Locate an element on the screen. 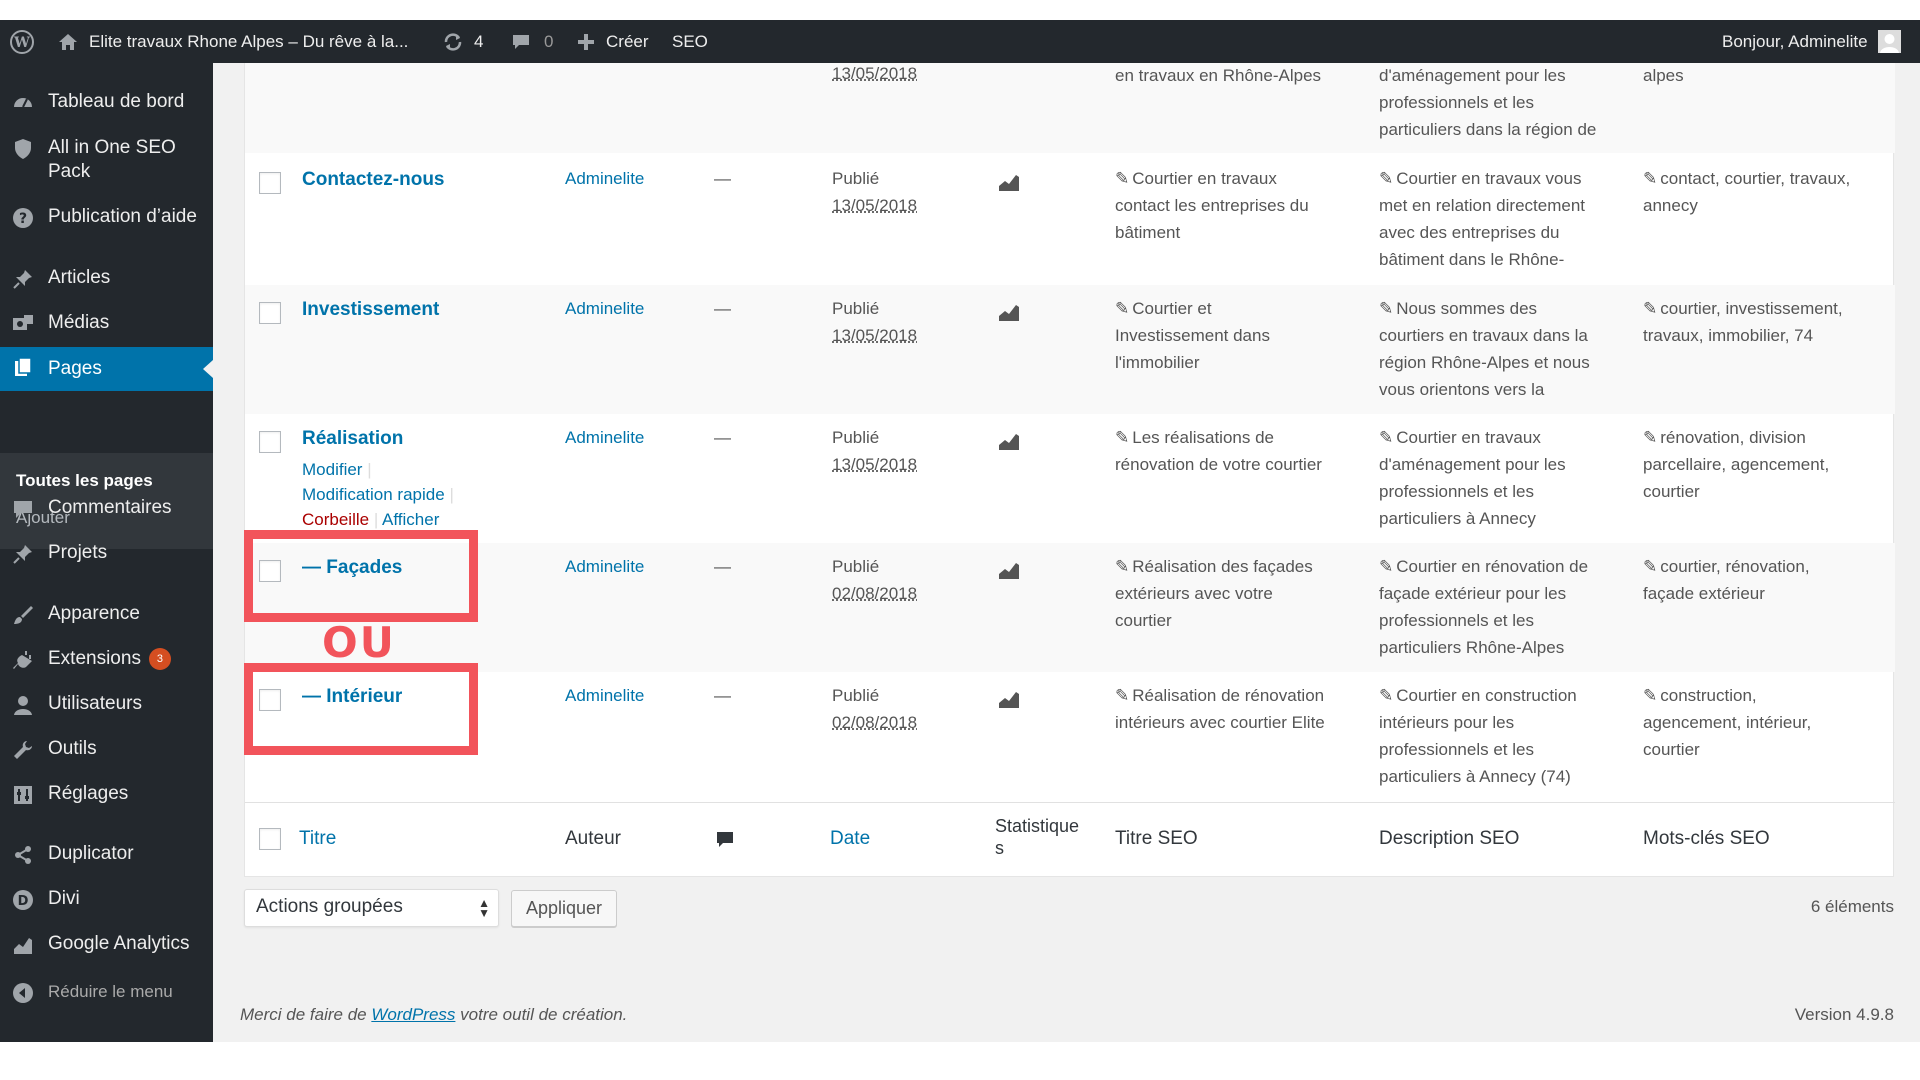  comment-bubble-icon is located at coordinates (521, 41).